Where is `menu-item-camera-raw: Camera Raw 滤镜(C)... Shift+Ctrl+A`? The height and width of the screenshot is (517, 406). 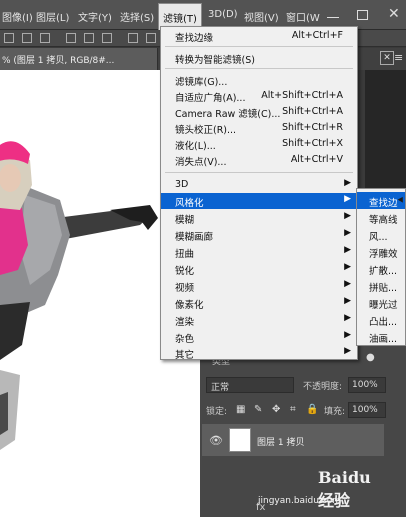 menu-item-camera-raw: Camera Raw 滤镜(C)... Shift+Ctrl+A is located at coordinates (259, 112).